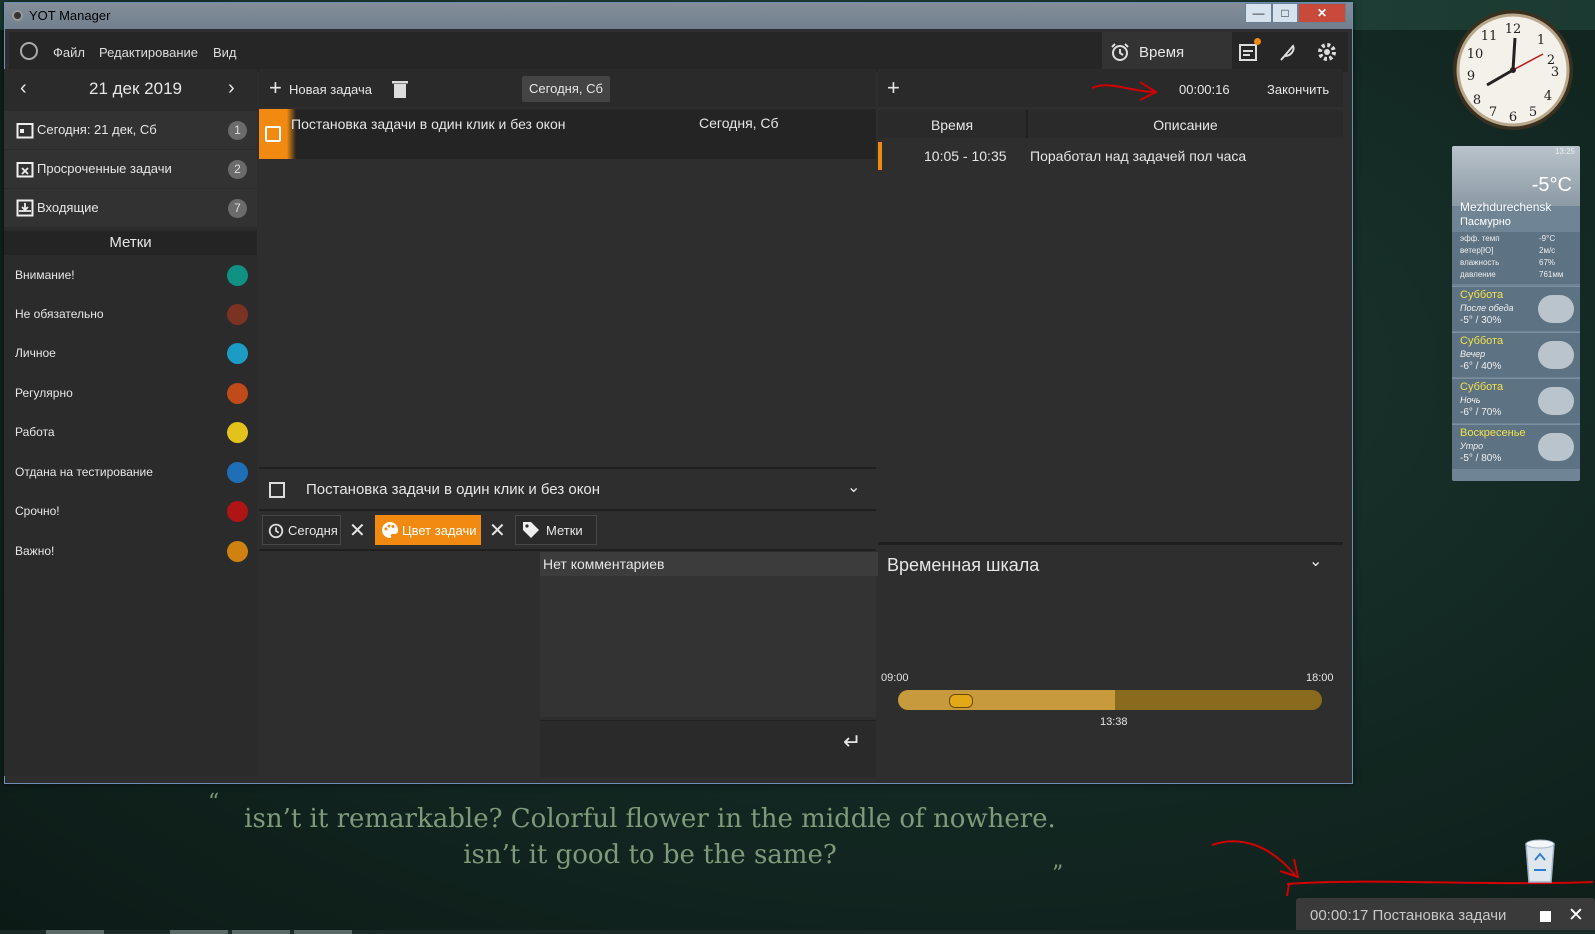 The width and height of the screenshot is (1595, 934). Describe the element at coordinates (961, 701) in the screenshot. I see `timeline-entry-marker` at that location.